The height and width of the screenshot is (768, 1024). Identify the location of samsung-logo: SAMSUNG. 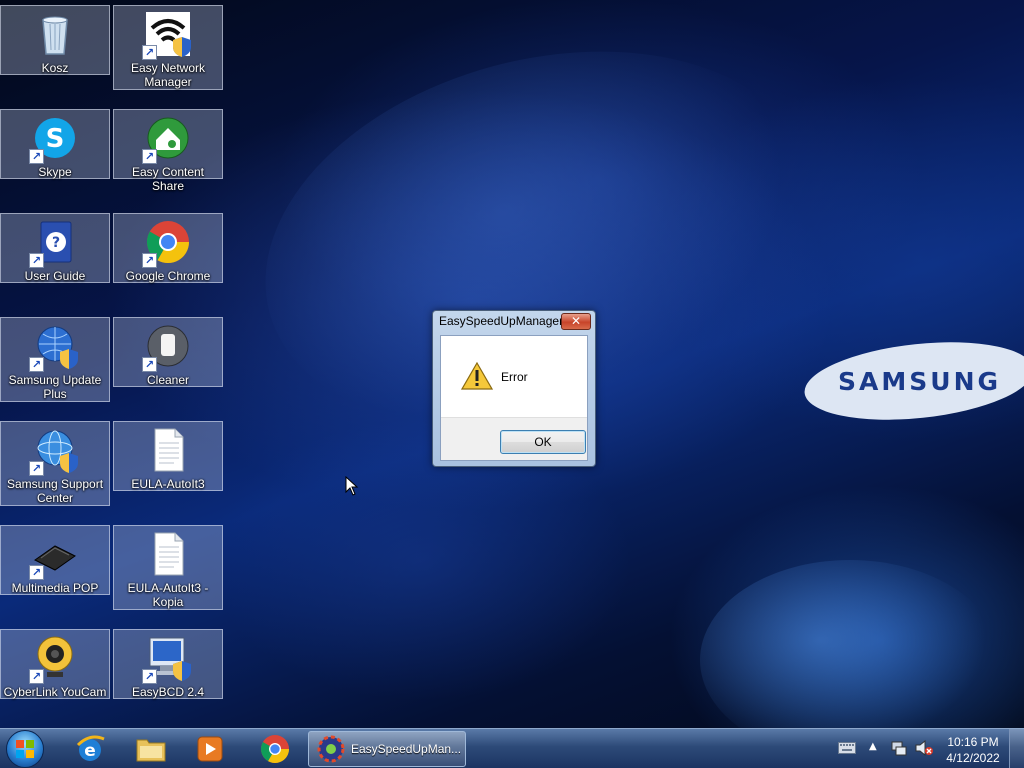
(912, 381).